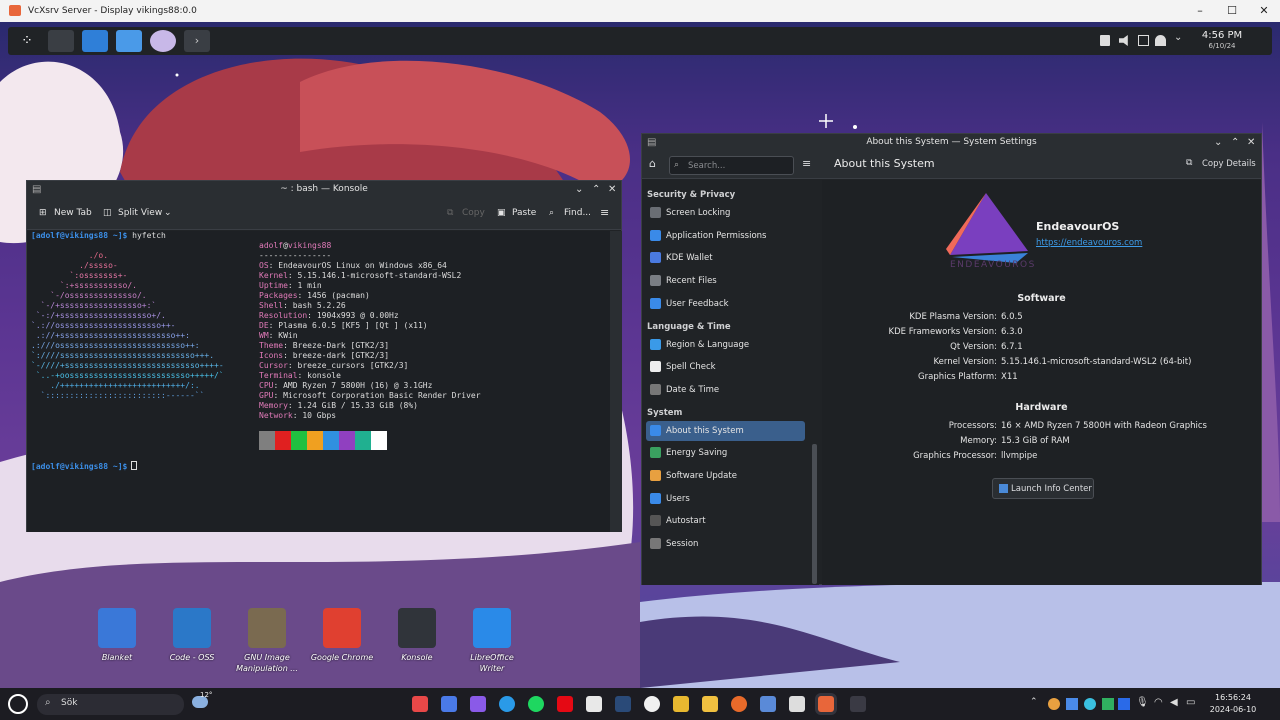 Image resolution: width=1280 pixels, height=720 pixels. What do you see at coordinates (1232, 11) in the screenshot?
I see `maximize-button: ☐` at bounding box center [1232, 11].